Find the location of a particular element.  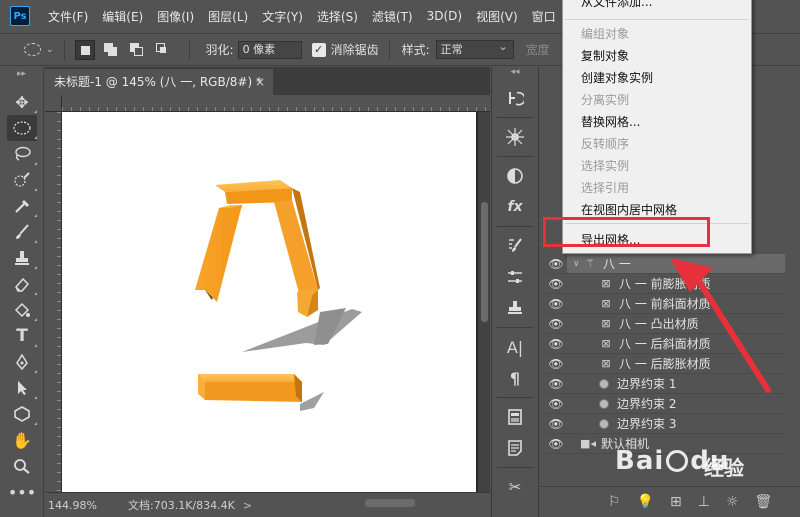

vertical-ruler is located at coordinates (53, 302).